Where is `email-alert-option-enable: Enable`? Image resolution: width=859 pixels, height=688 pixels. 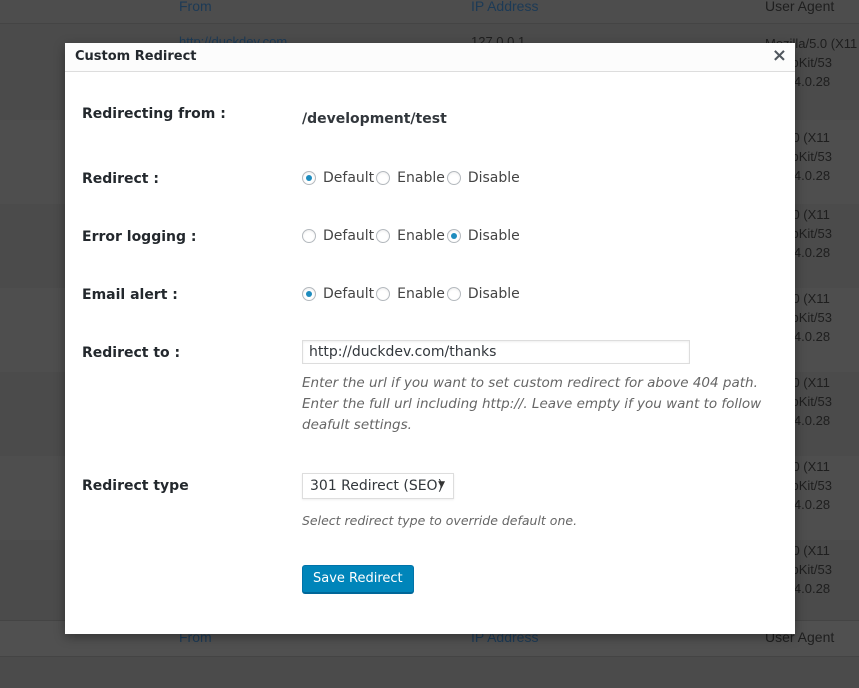 email-alert-option-enable: Enable is located at coordinates (410, 294).